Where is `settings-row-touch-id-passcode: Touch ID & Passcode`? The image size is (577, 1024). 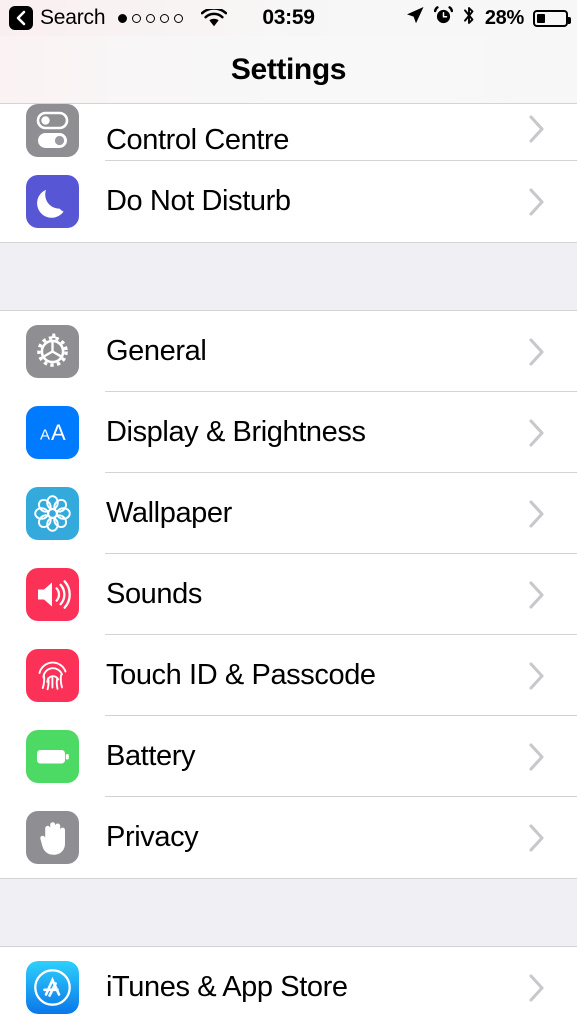 settings-row-touch-id-passcode: Touch ID & Passcode is located at coordinates (288, 675).